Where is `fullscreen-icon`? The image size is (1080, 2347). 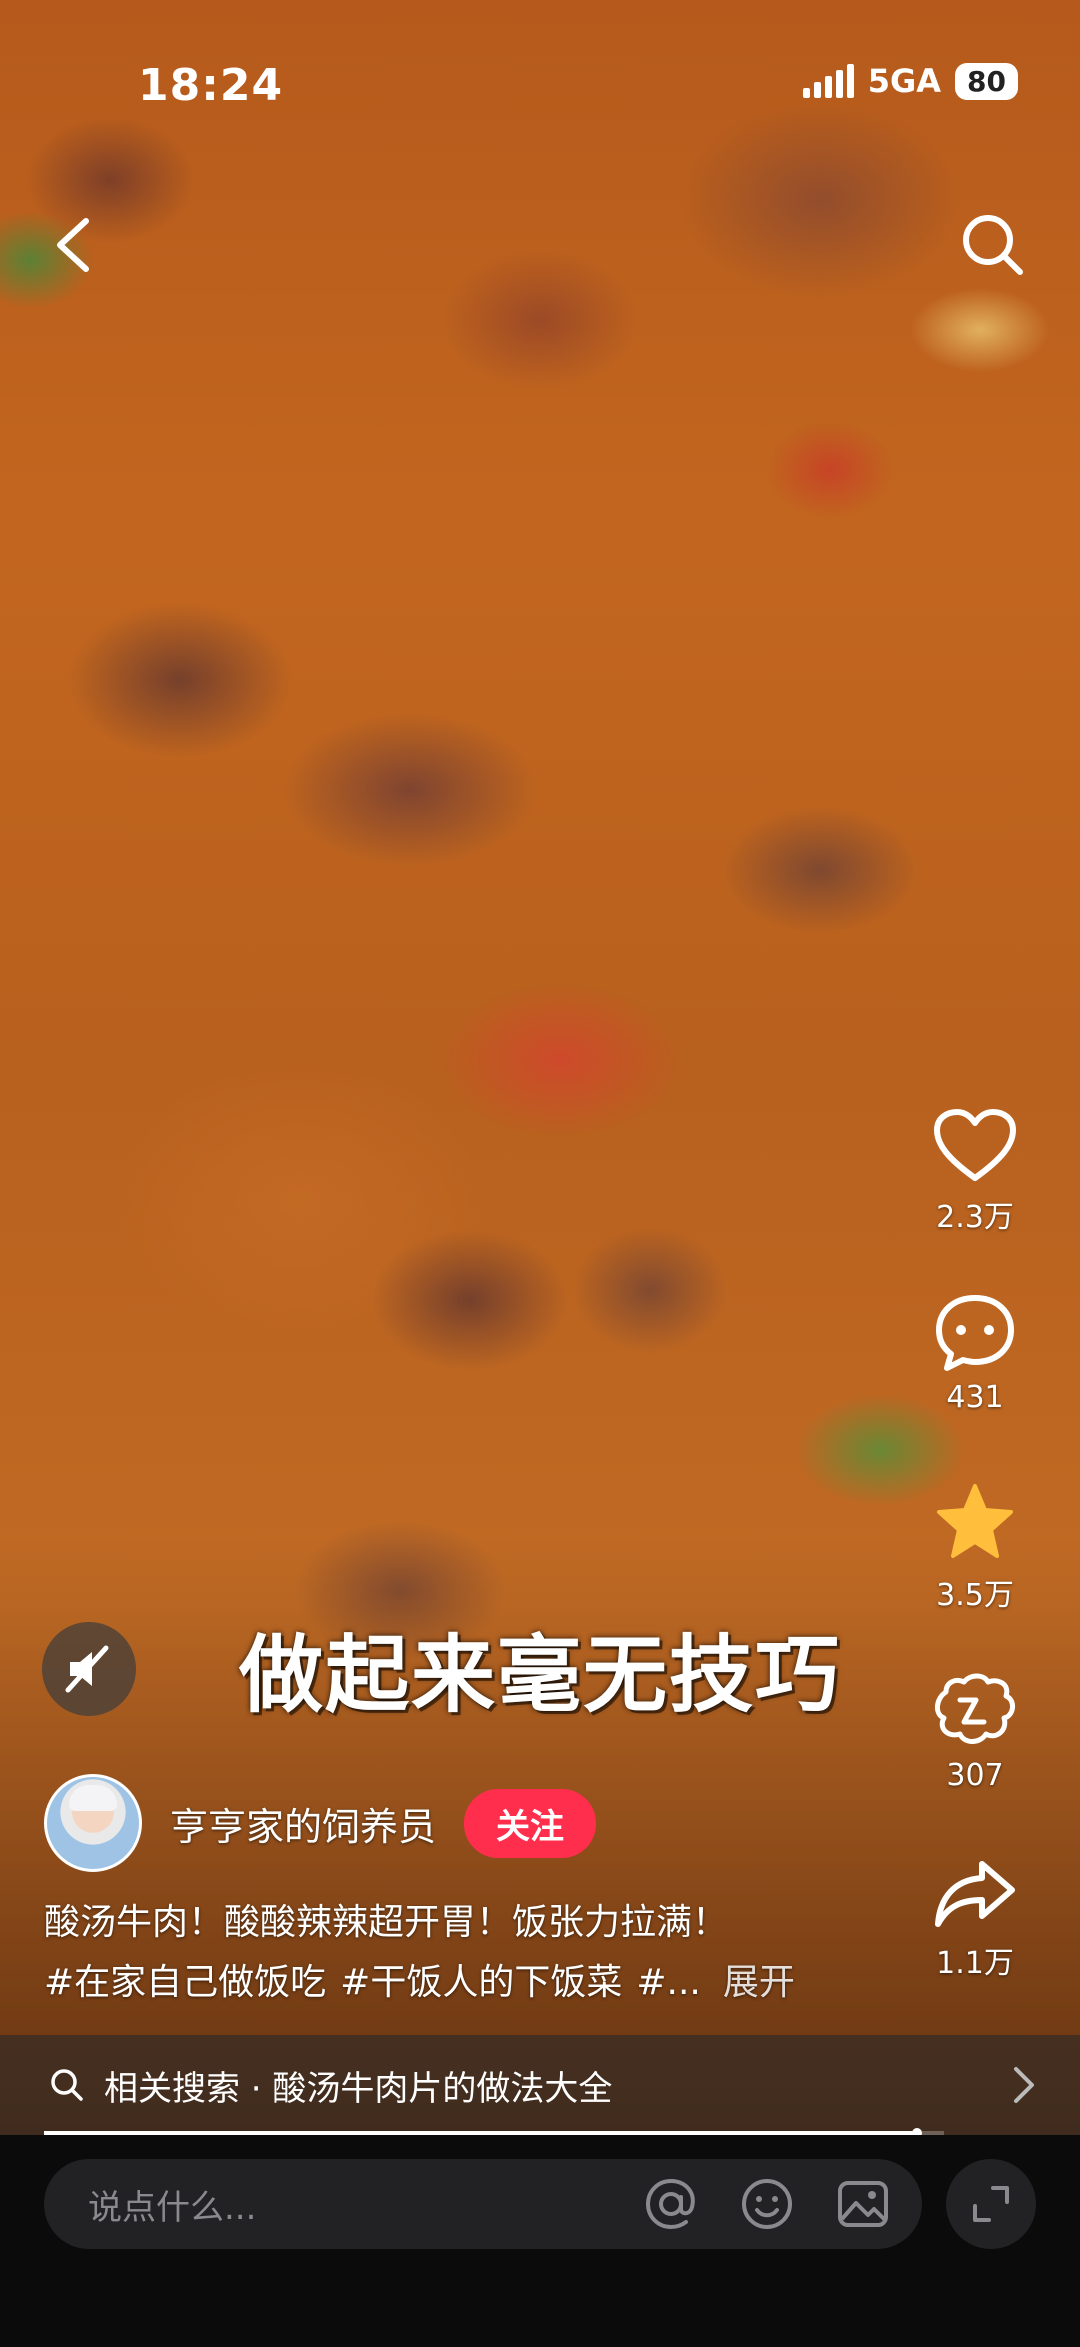
fullscreen-icon is located at coordinates (991, 2204).